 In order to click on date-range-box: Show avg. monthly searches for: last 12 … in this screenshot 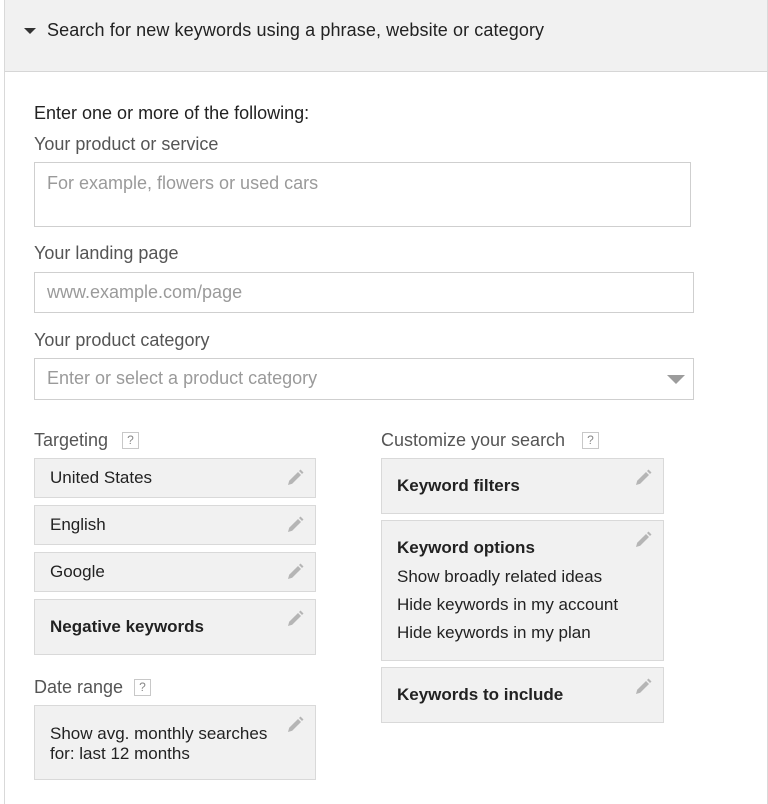, I will do `click(175, 742)`.